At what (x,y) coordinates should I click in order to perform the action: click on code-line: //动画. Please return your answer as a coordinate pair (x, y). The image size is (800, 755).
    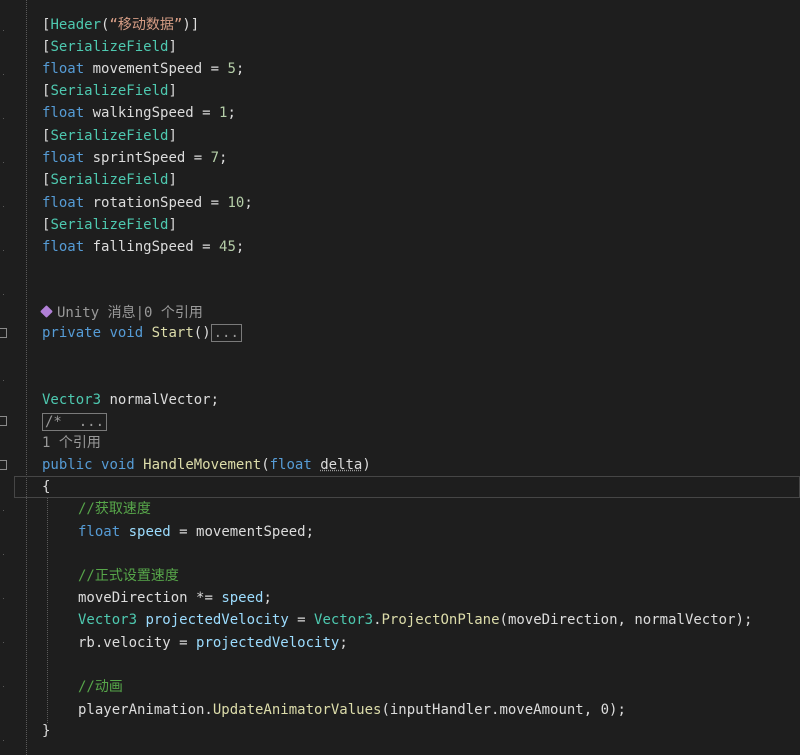
    Looking at the image, I should click on (100, 687).